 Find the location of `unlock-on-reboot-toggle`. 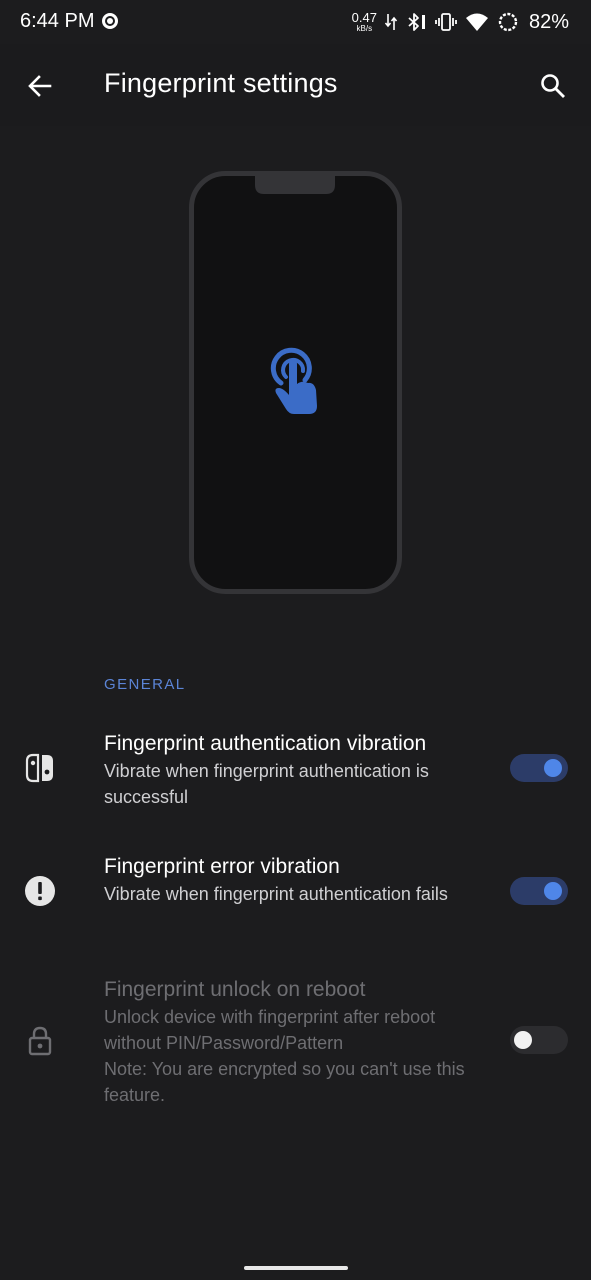

unlock-on-reboot-toggle is located at coordinates (539, 1040).